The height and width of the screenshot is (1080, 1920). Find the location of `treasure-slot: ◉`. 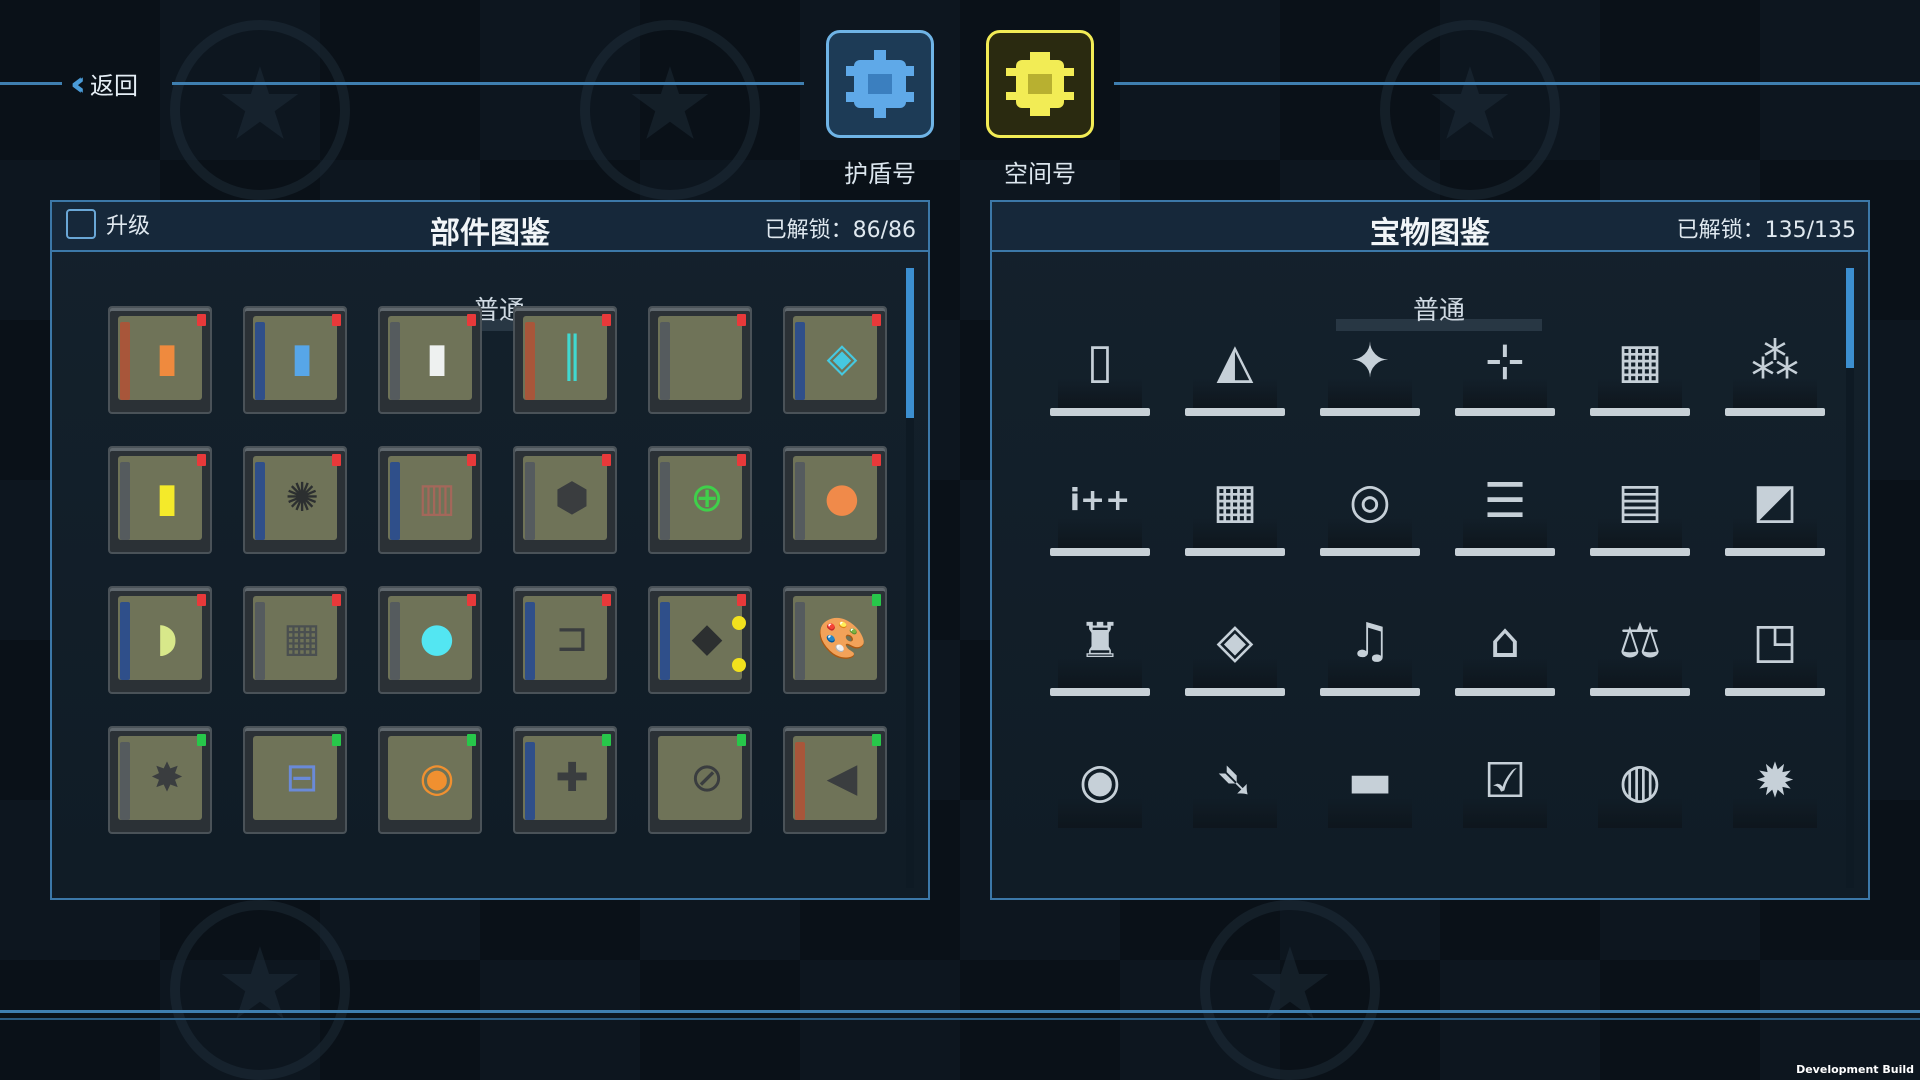

treasure-slot: ◉ is located at coordinates (1100, 786).